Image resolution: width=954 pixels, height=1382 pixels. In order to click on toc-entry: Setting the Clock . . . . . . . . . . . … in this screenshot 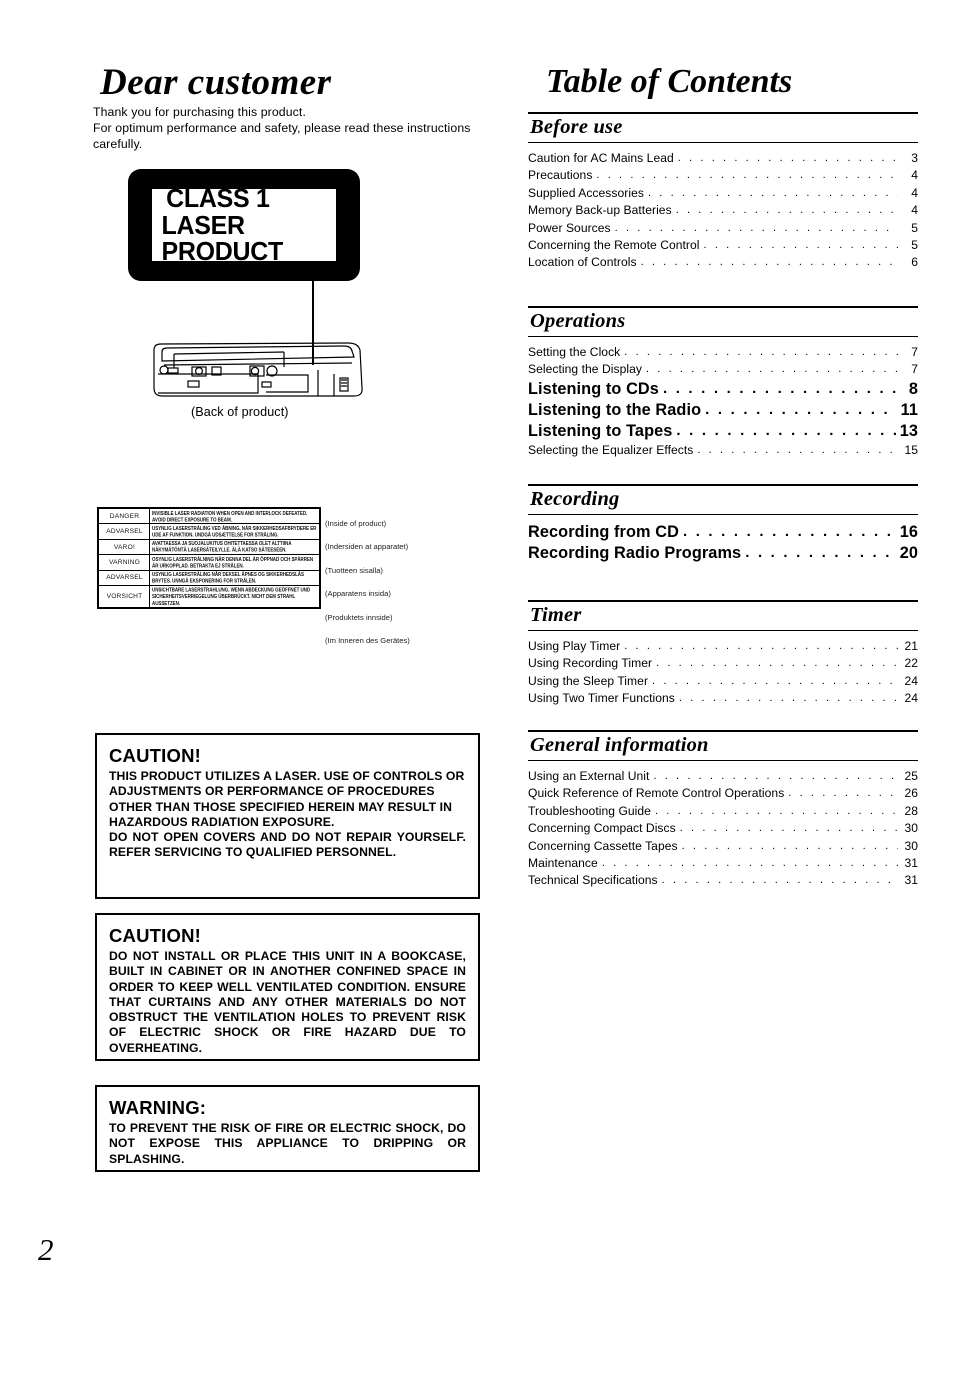, I will do `click(723, 352)`.